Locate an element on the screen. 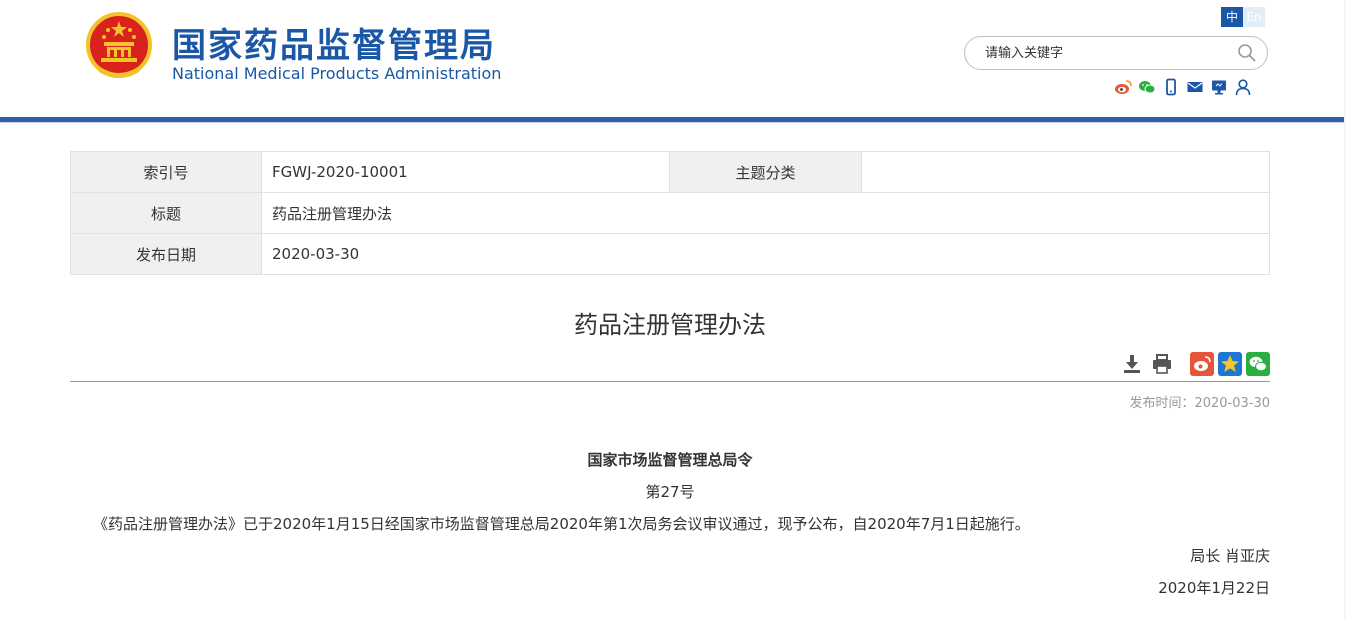  table-row: 索引号 FGWJ-2020-10001 主题分类 is located at coordinates (670, 172).